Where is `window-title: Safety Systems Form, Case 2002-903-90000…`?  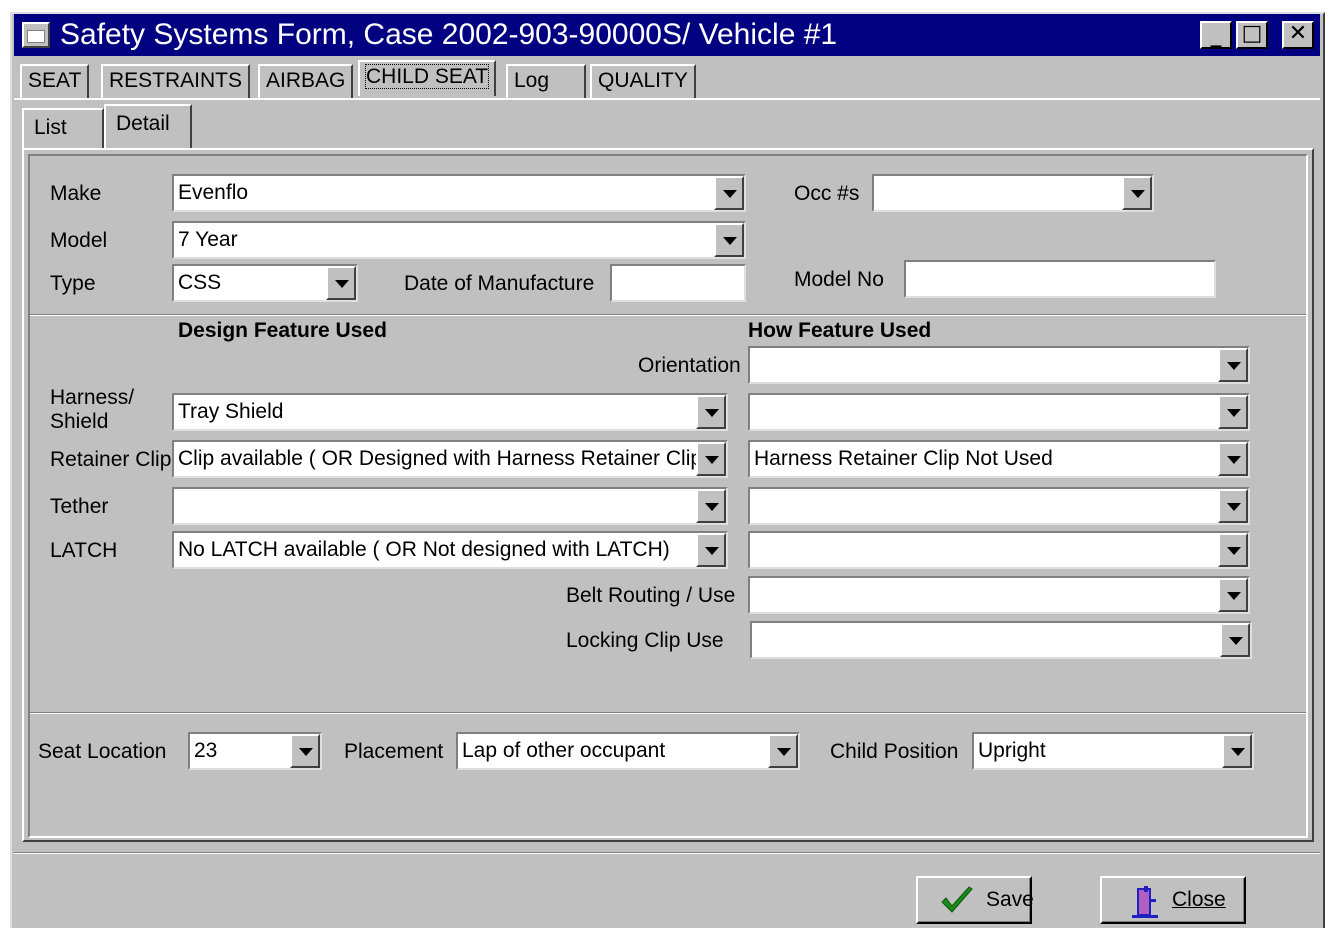 window-title: Safety Systems Form, Case 2002-903-90000… is located at coordinates (449, 34).